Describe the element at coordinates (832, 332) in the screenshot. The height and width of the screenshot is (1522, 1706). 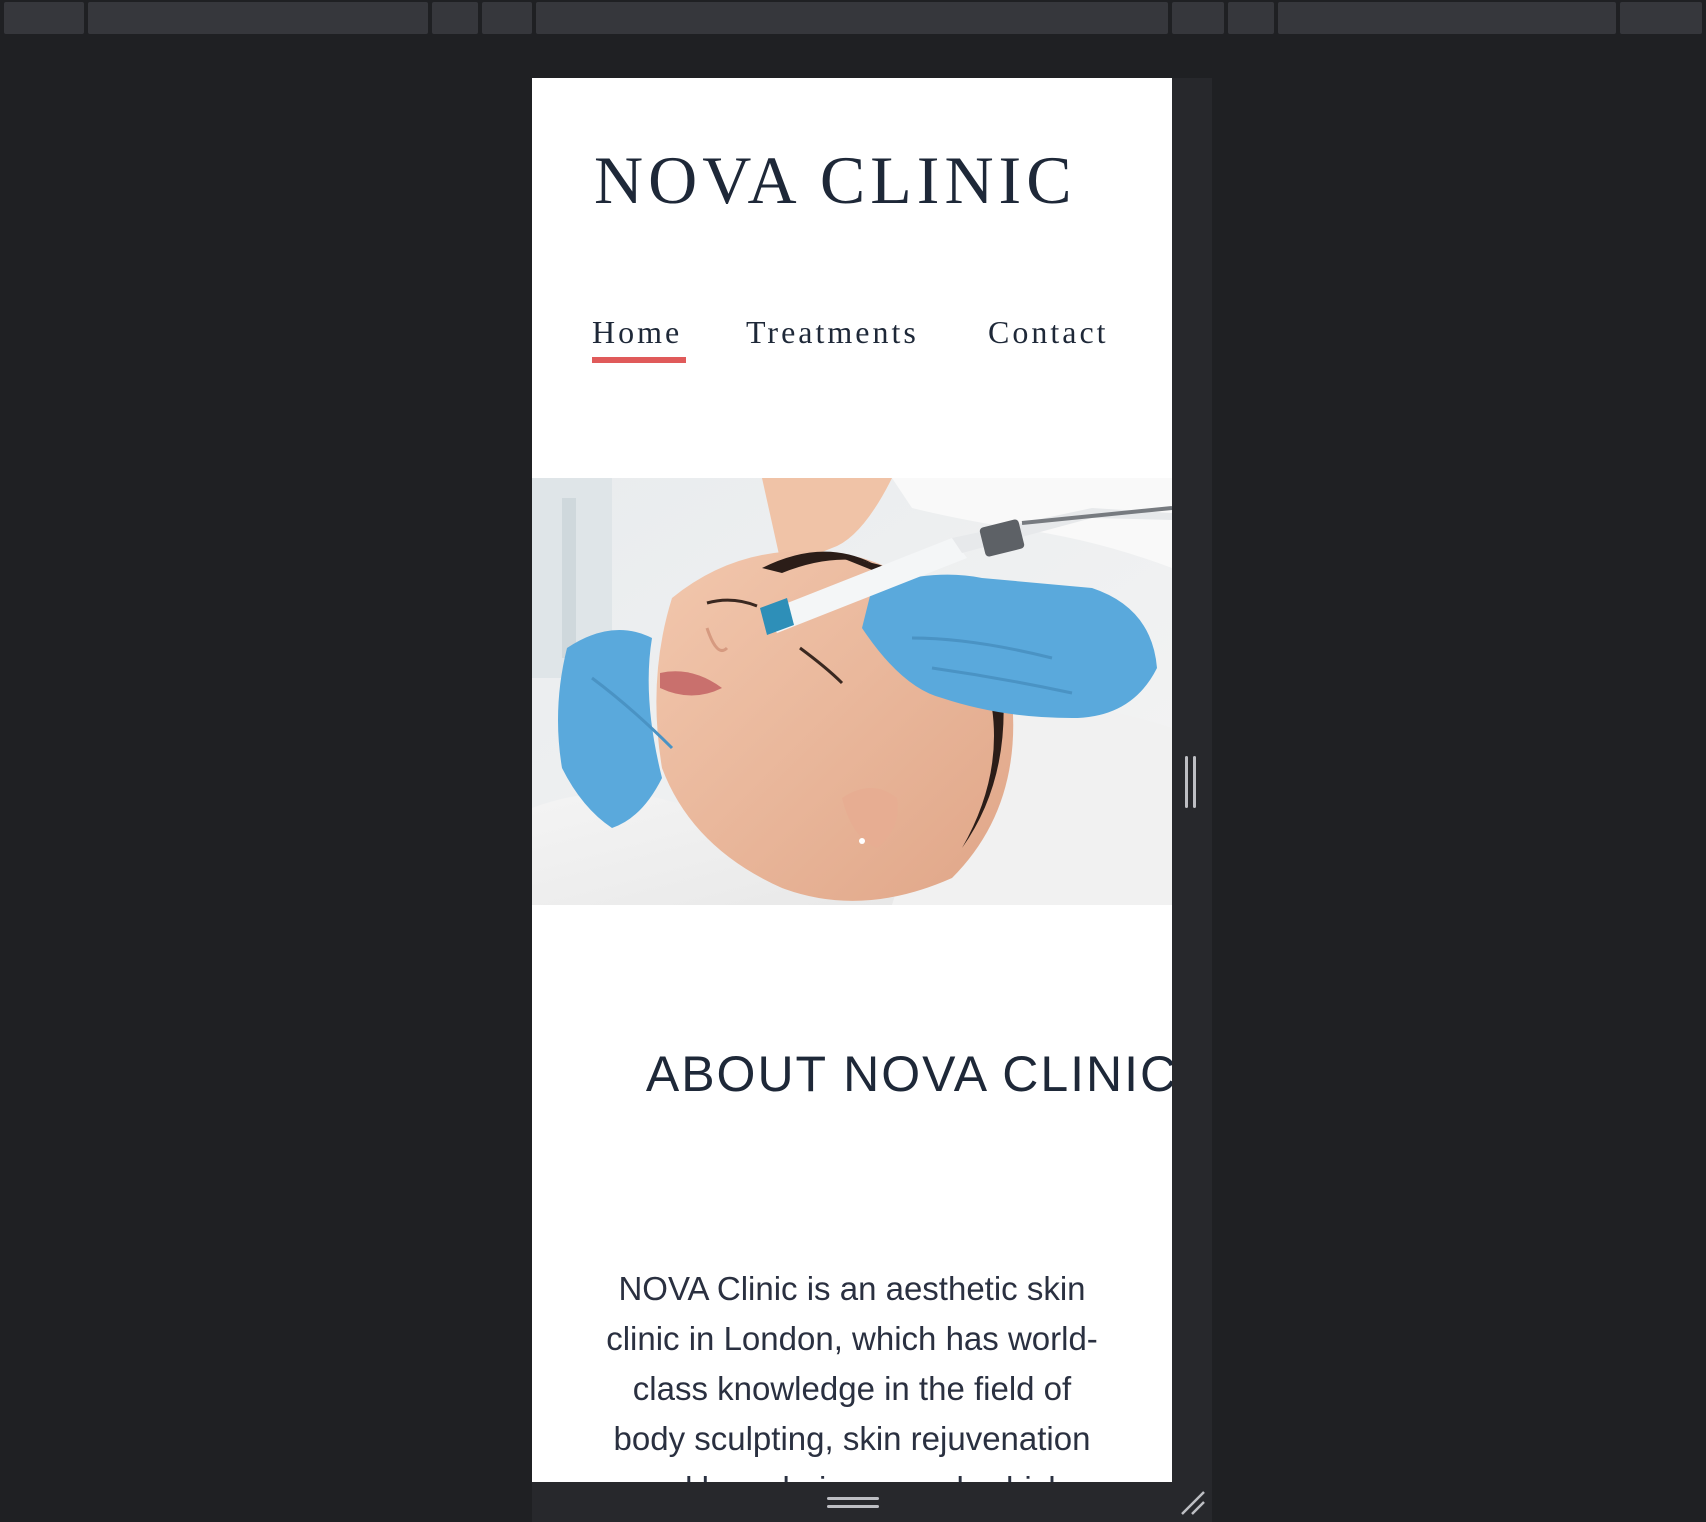
I see `nav-item-treatments: Treatments` at that location.